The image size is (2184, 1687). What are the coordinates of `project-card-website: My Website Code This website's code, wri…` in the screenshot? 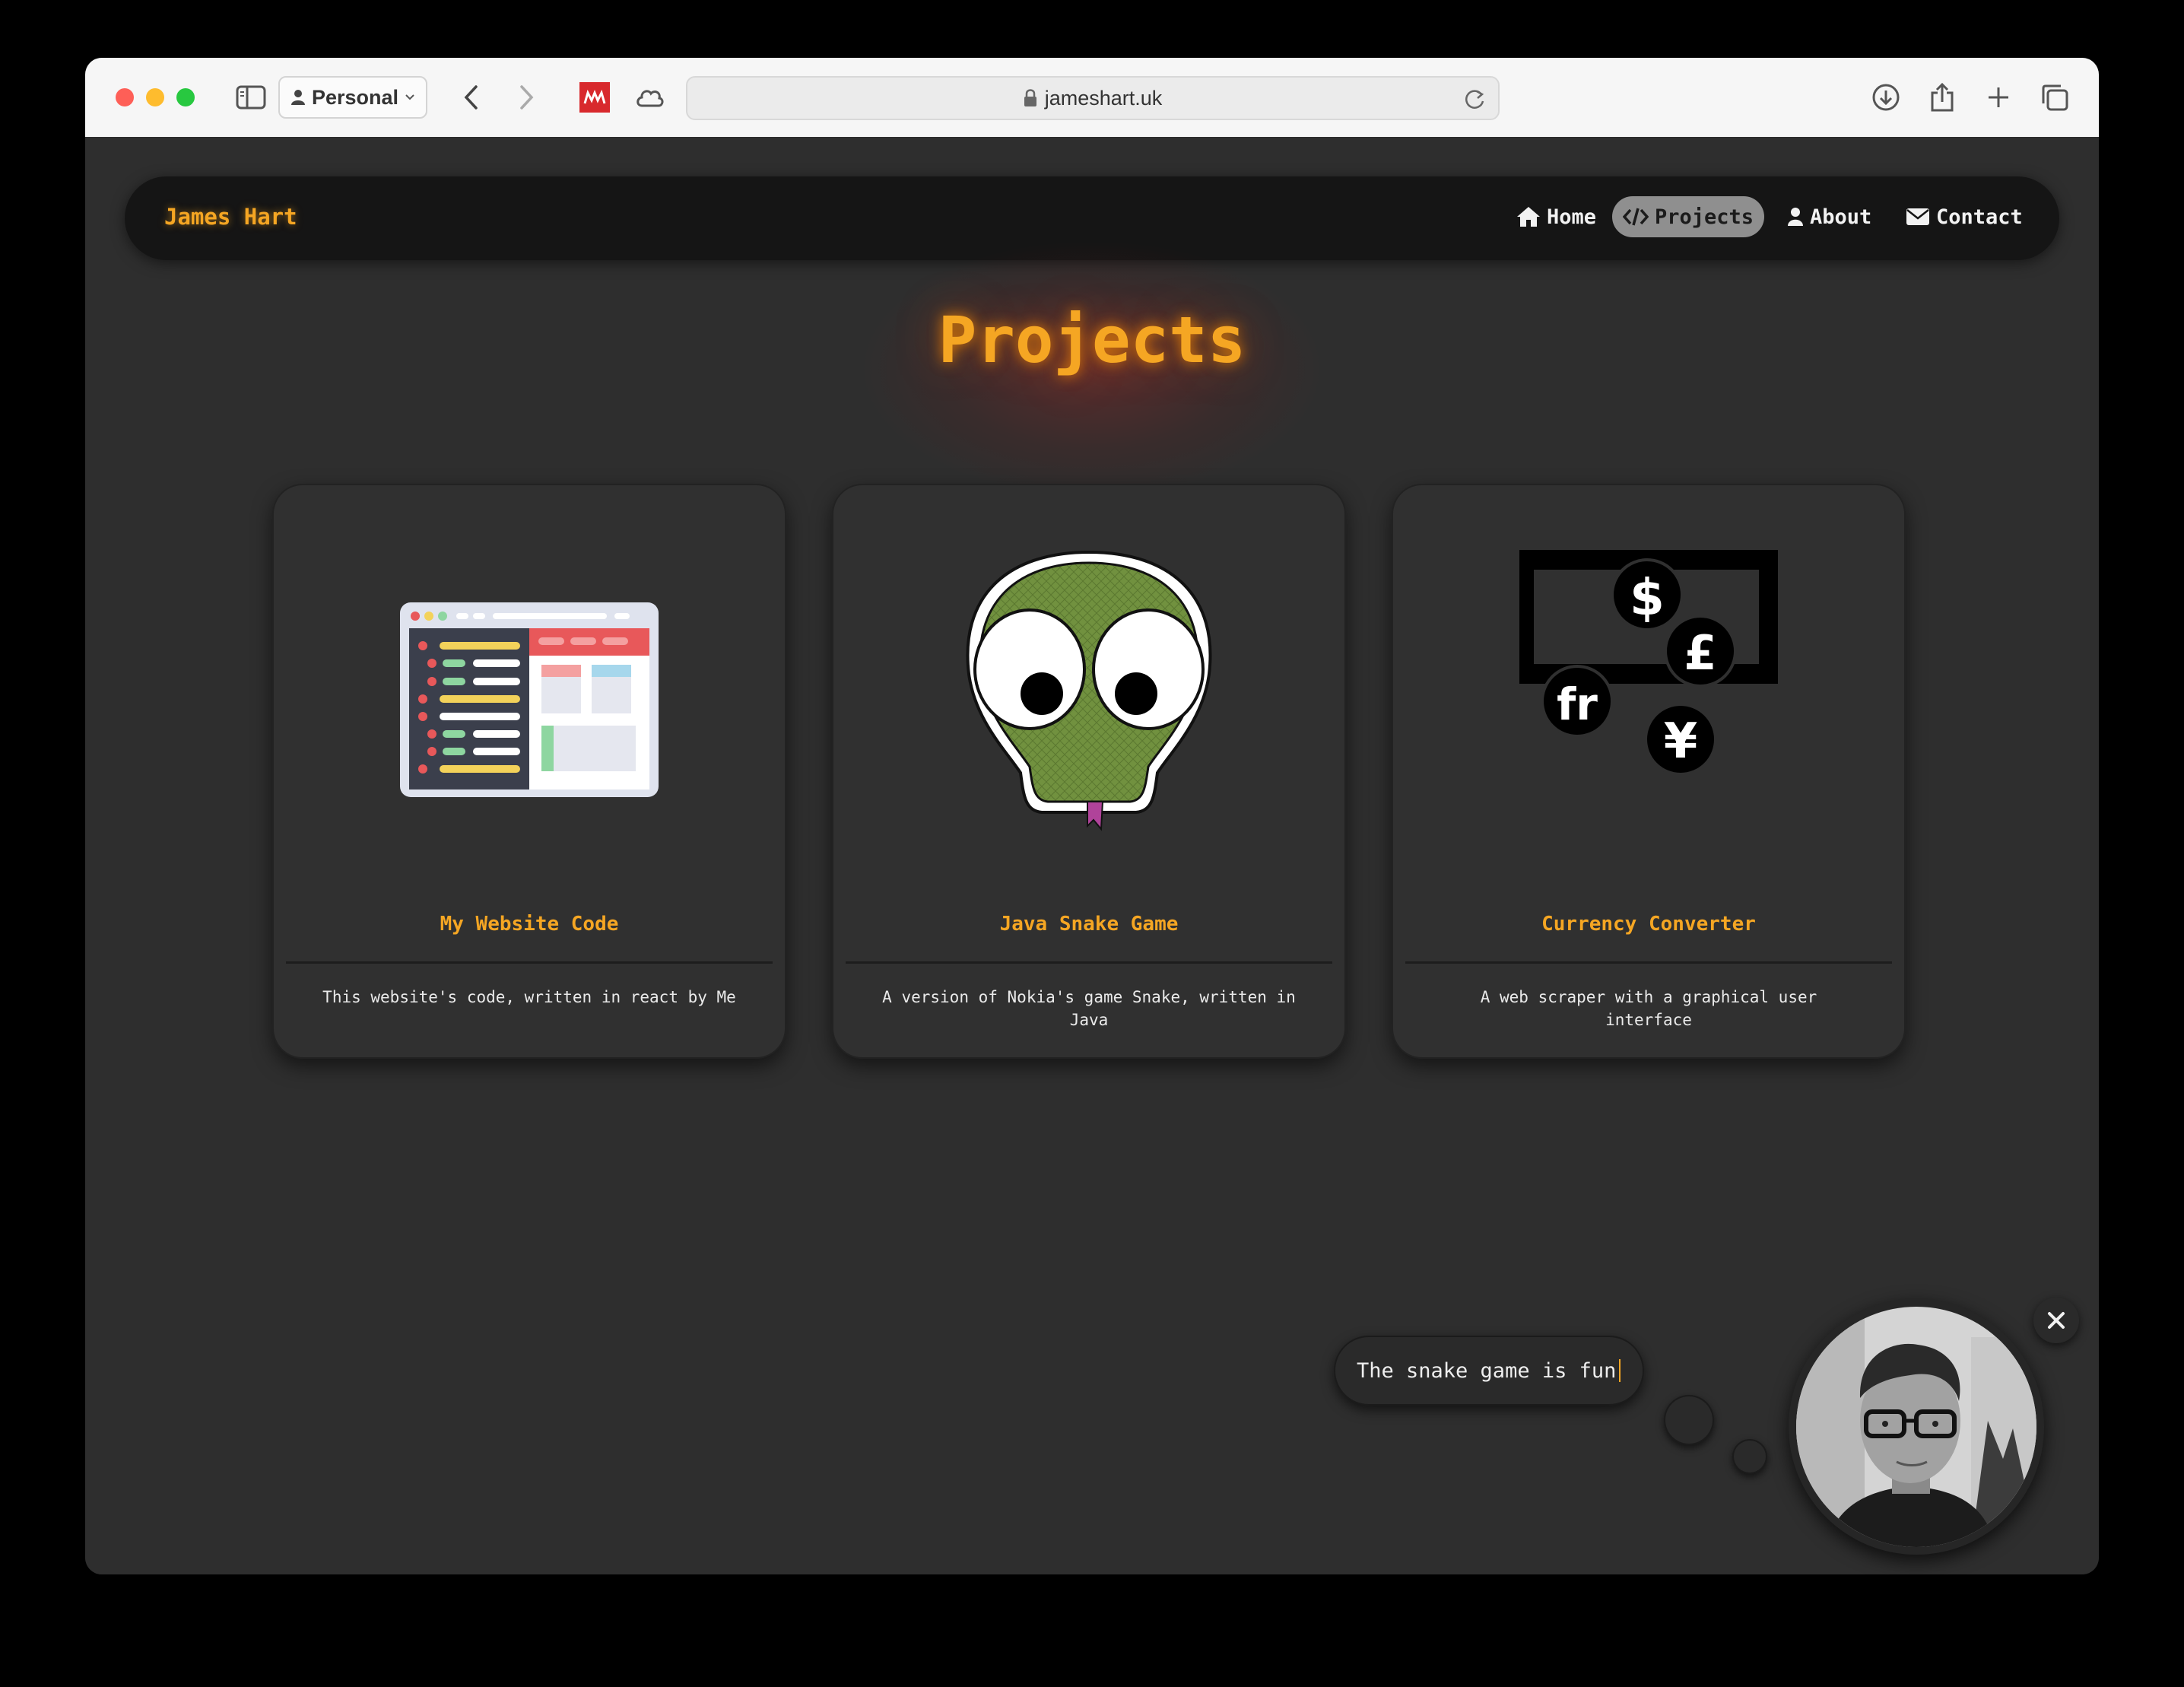 It's located at (529, 771).